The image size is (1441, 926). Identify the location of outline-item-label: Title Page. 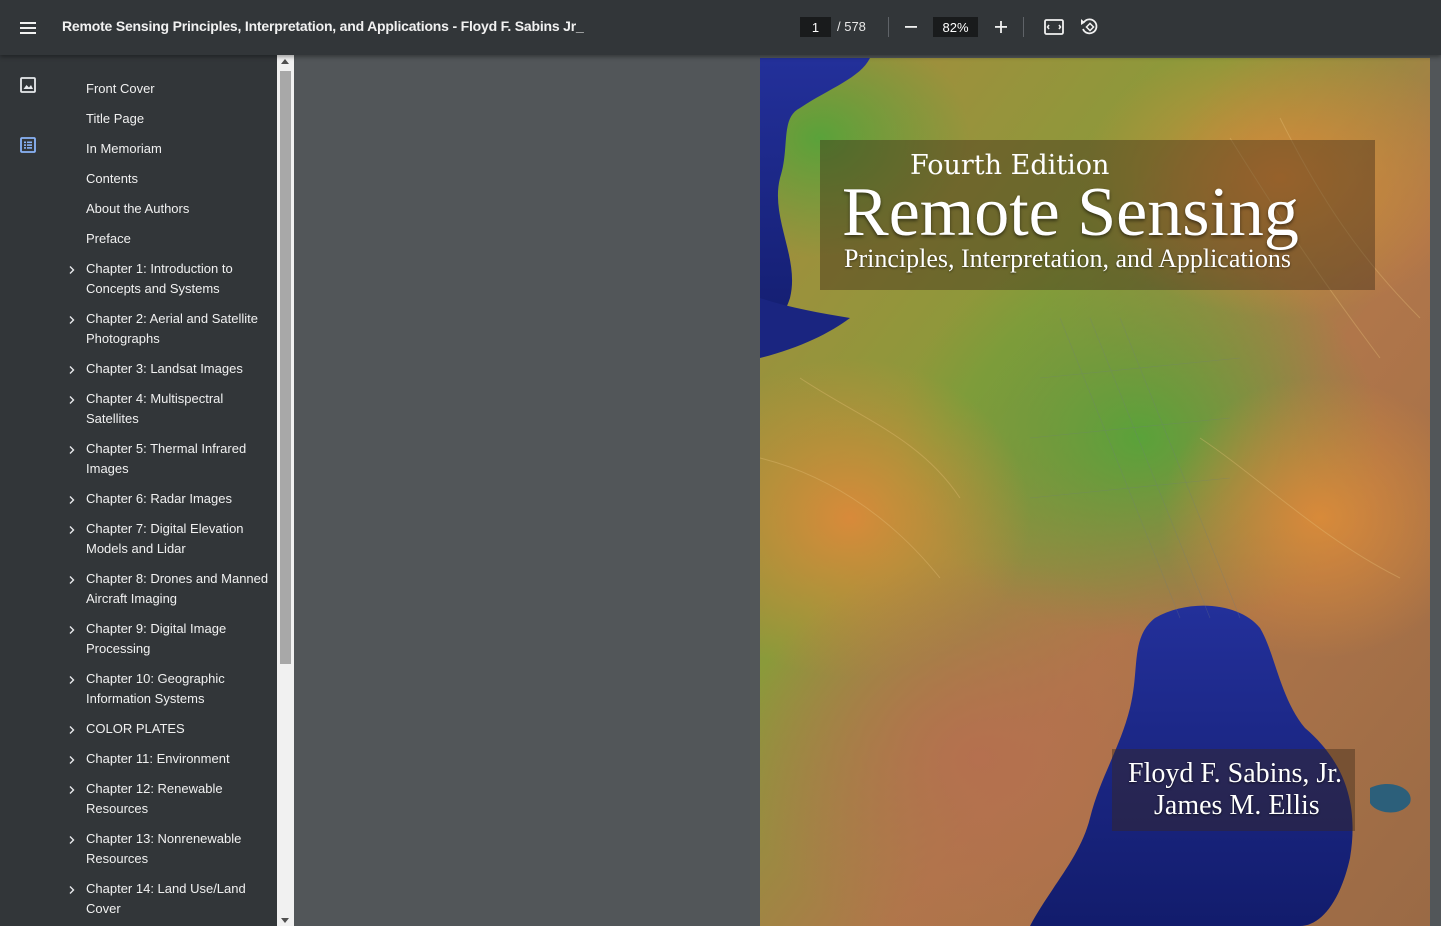
(115, 118).